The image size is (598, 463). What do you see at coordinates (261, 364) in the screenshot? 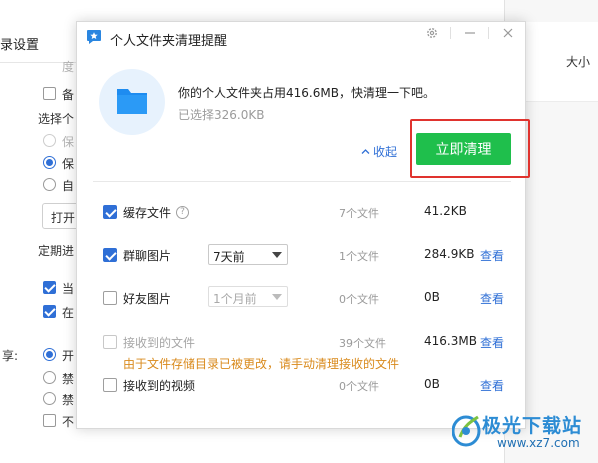
I see `storage-warning: 由于文件存储目录已被更改，请手动清理接收的文件` at bounding box center [261, 364].